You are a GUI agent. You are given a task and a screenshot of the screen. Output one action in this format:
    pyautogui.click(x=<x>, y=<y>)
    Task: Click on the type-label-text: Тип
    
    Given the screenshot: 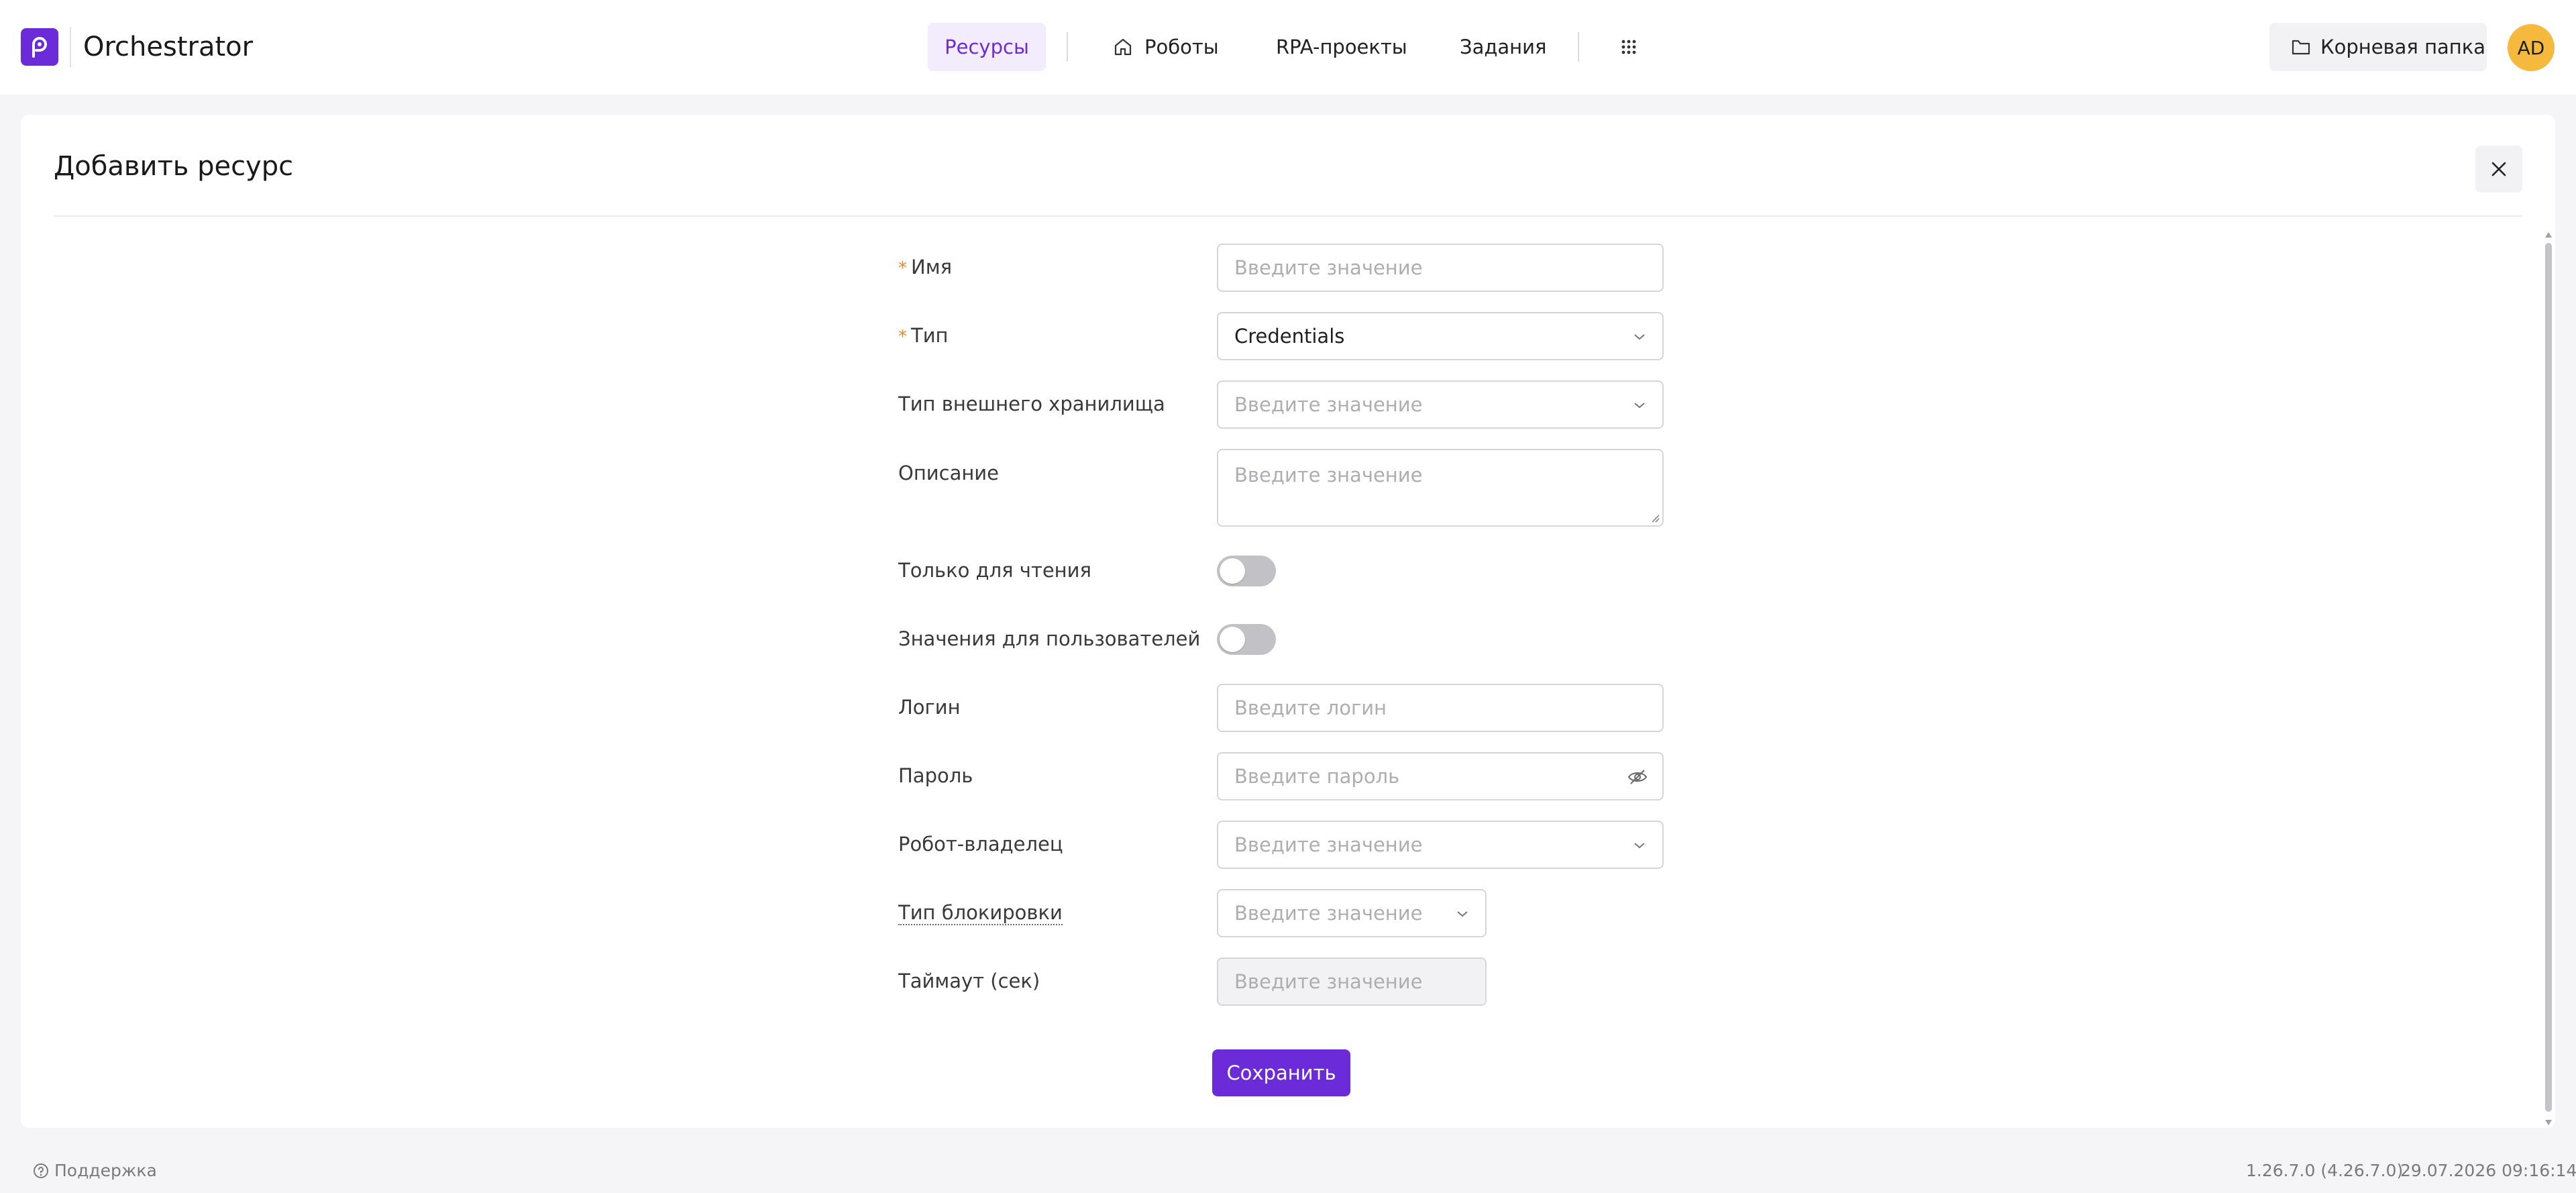 What is the action you would take?
    pyautogui.click(x=930, y=335)
    